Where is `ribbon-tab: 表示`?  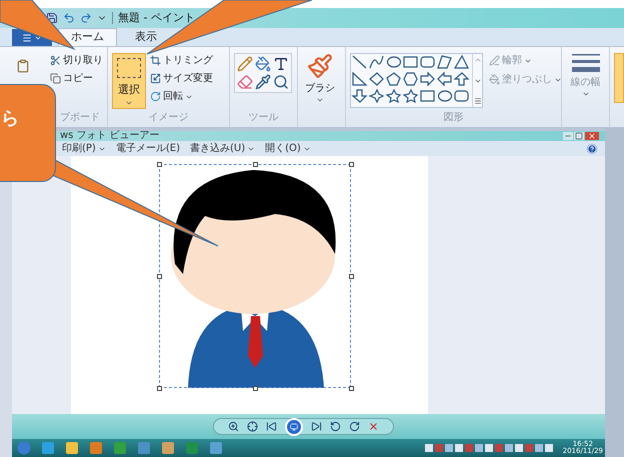
ribbon-tab: 表示 is located at coordinates (146, 37).